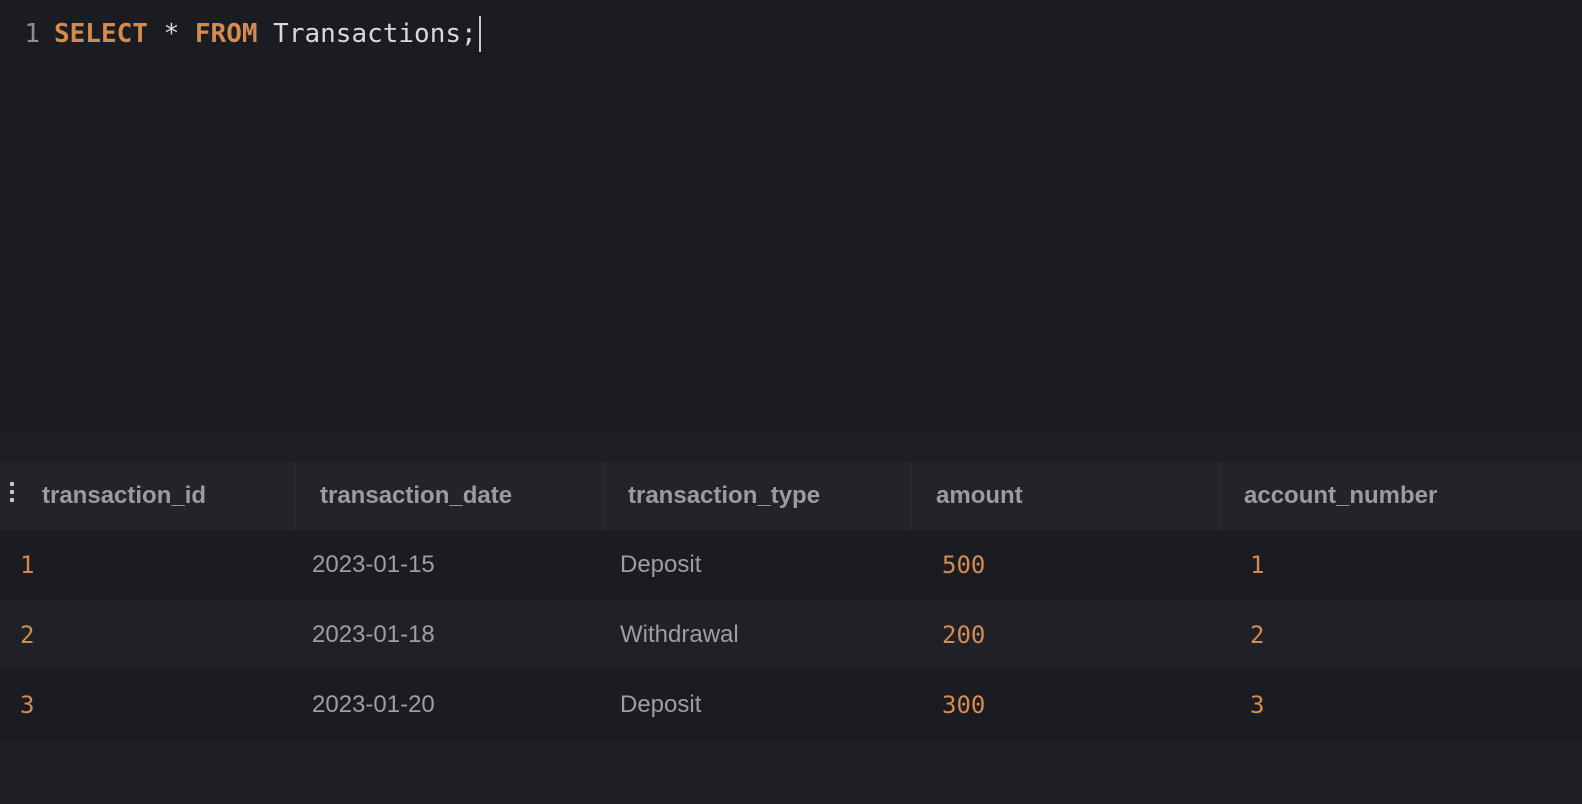  I want to click on column-header-amount: amount, so click(1066, 496).